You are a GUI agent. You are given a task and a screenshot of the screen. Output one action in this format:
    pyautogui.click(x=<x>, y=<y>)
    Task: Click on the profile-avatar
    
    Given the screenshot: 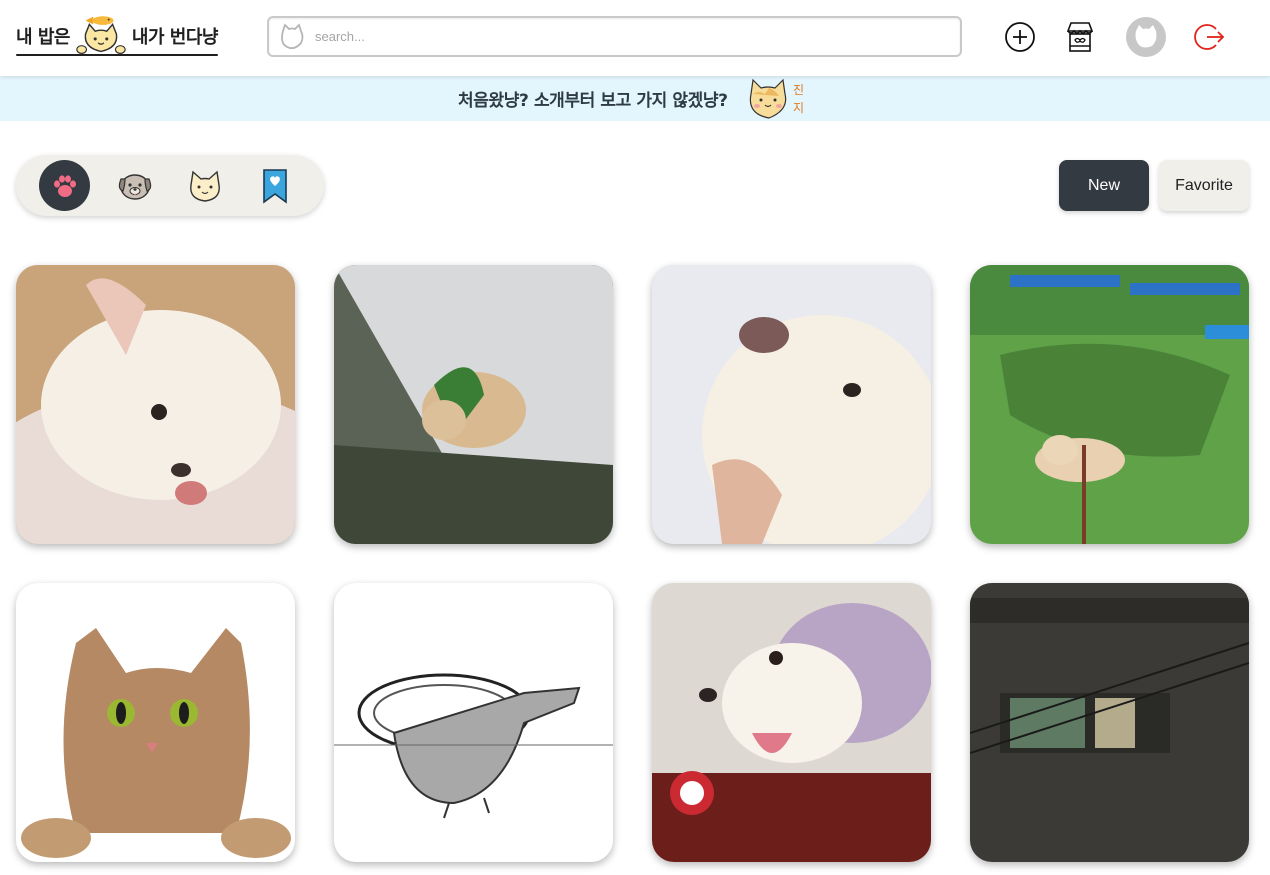 What is the action you would take?
    pyautogui.click(x=1146, y=37)
    